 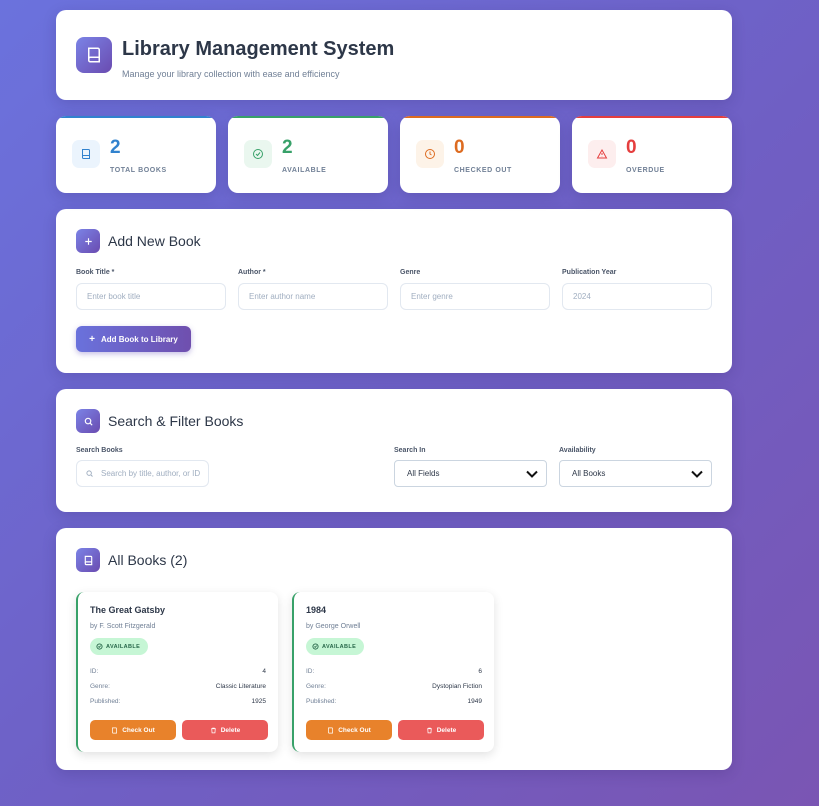 I want to click on stat-label: OVERDUE, so click(x=645, y=170).